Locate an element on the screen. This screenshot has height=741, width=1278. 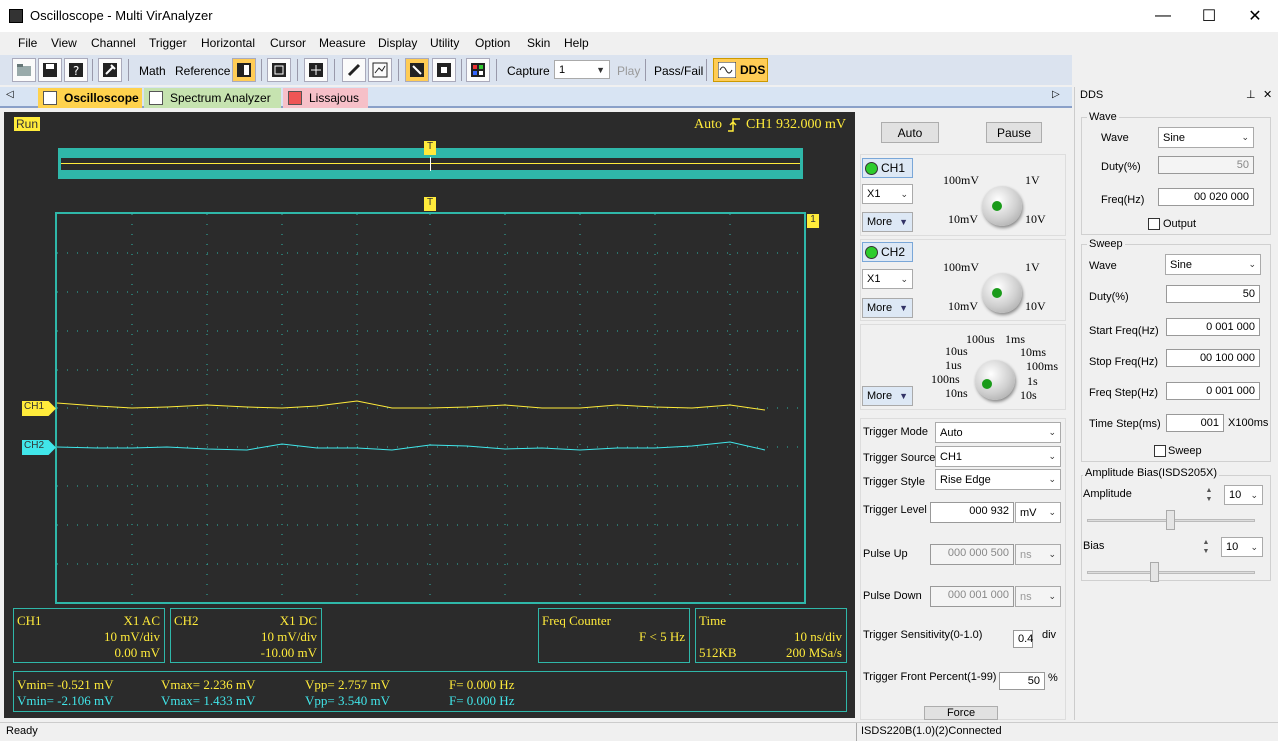
reference-button: Reference is located at coordinates (202, 71).